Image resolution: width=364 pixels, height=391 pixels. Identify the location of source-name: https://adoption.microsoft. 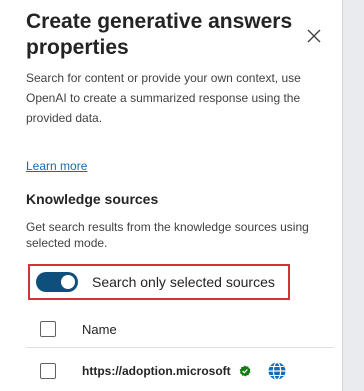
(156, 371).